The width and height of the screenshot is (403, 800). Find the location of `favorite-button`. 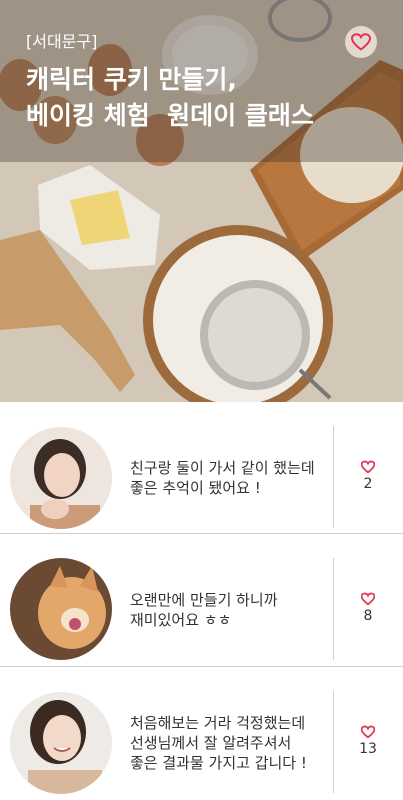

favorite-button is located at coordinates (361, 42).